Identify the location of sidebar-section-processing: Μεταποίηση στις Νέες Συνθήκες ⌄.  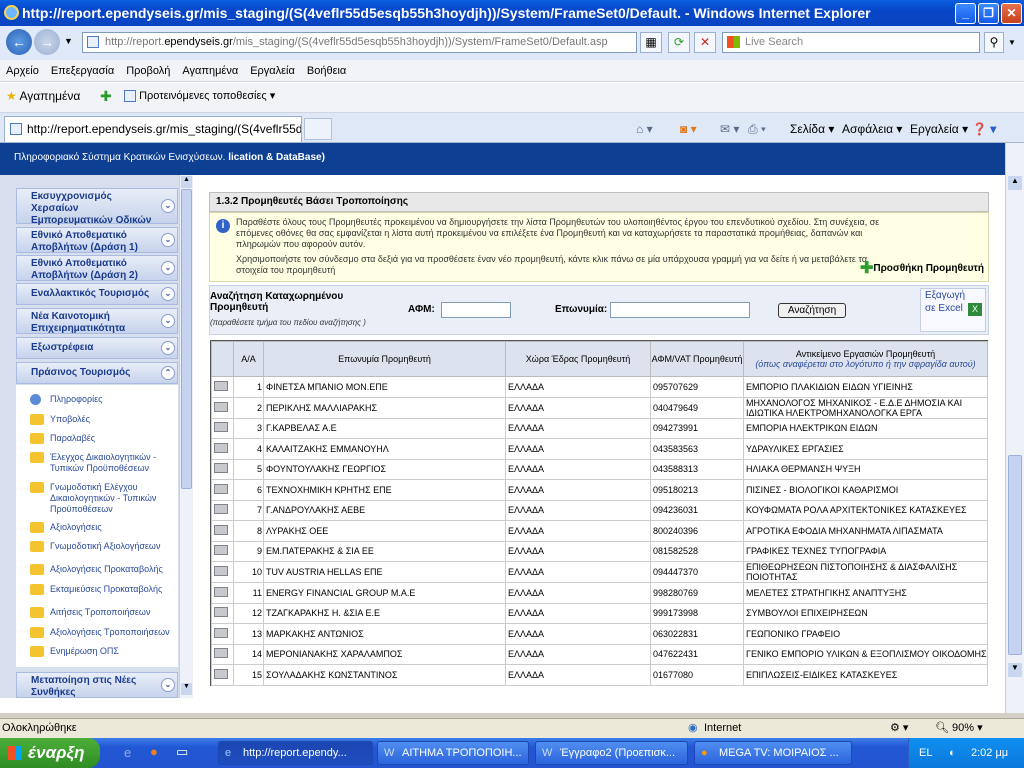
(97, 685).